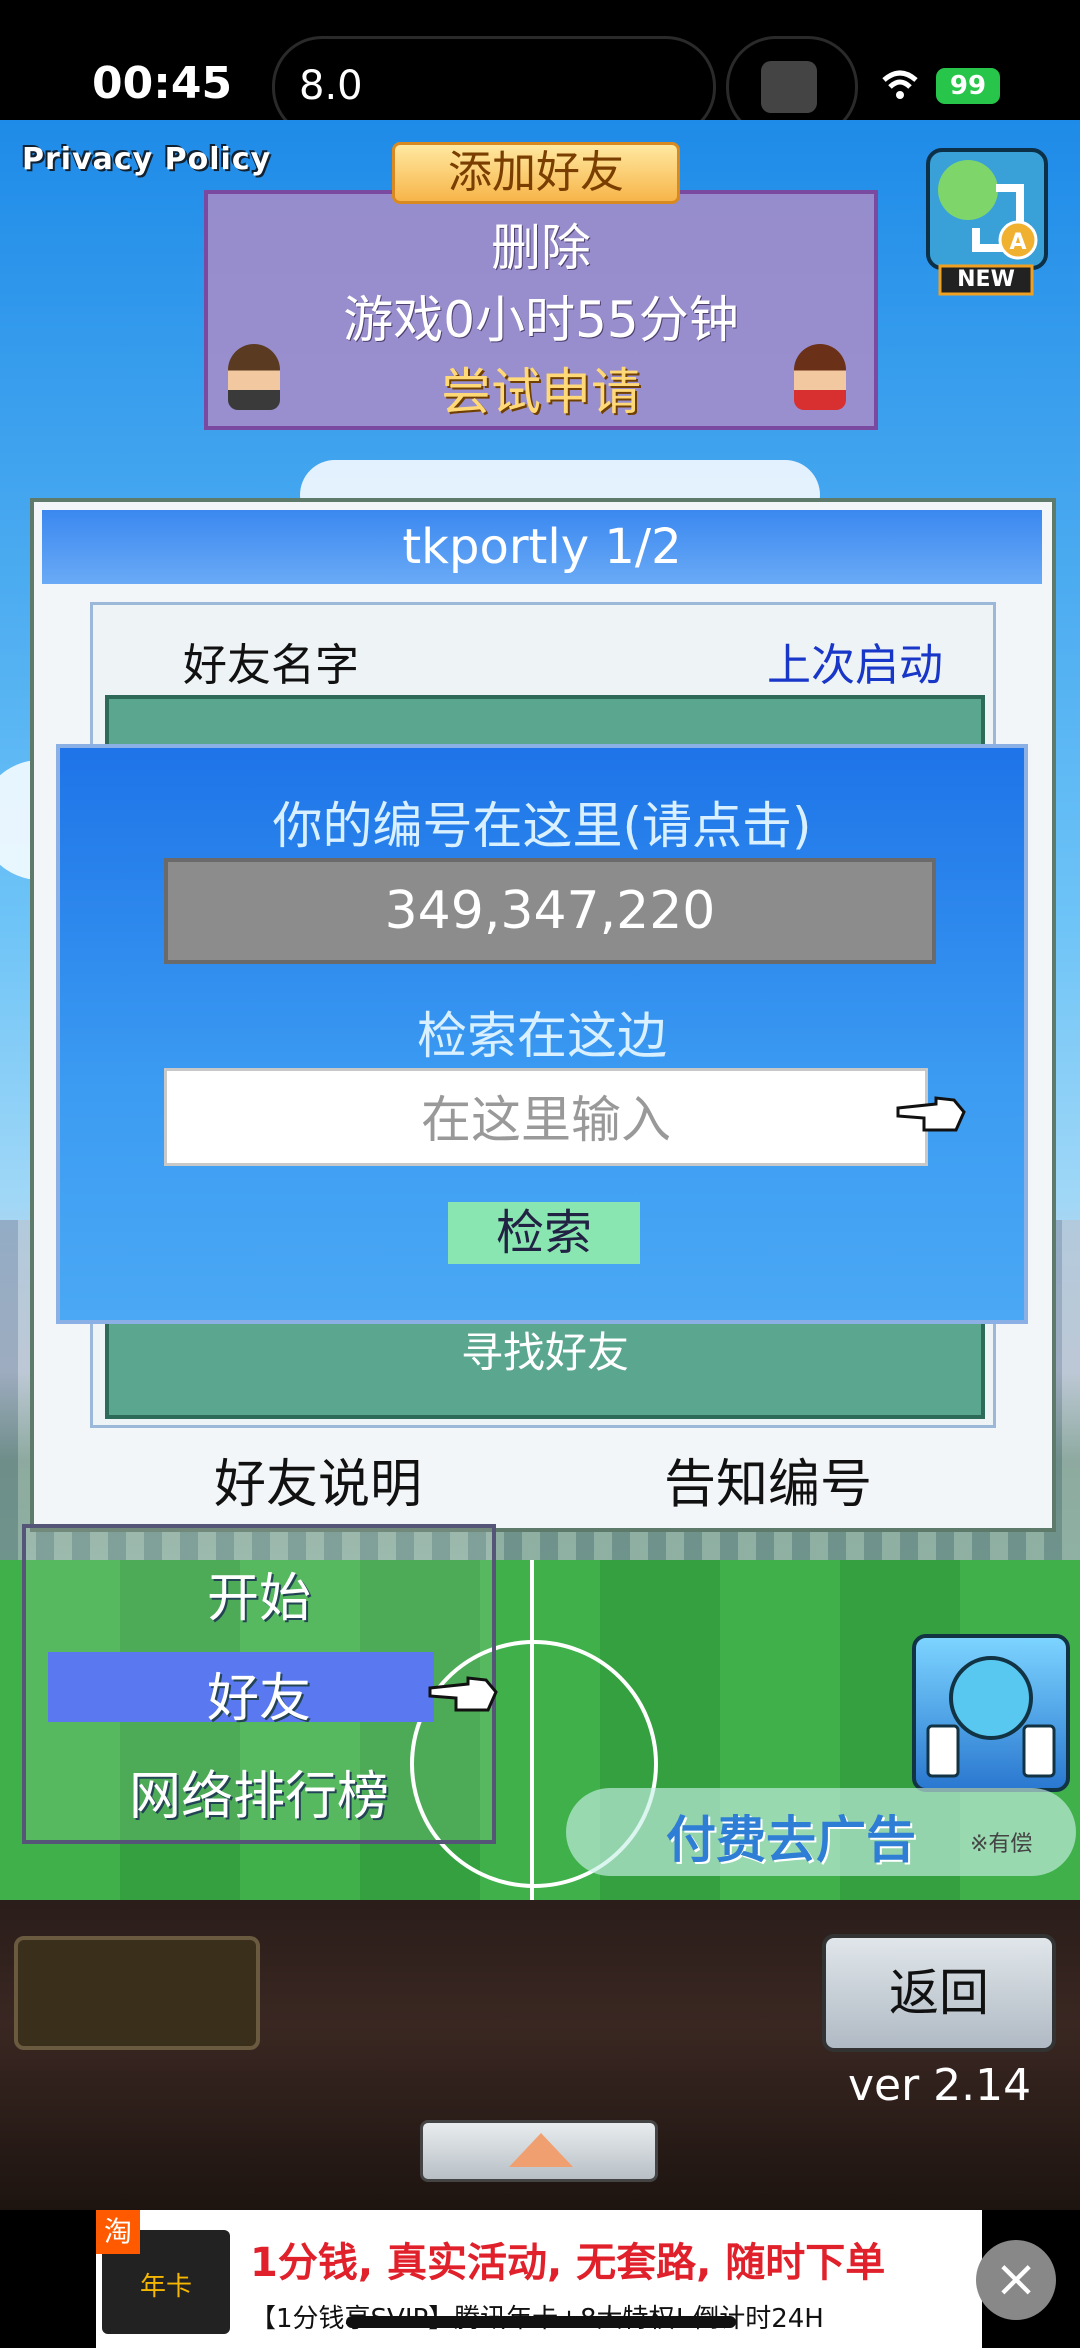  Describe the element at coordinates (137, 1993) in the screenshot. I see `empty-slot` at that location.